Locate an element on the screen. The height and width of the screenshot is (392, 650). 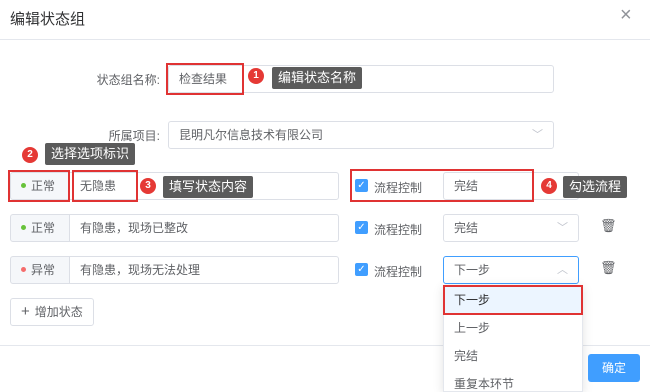
content-input-row-3: 有隐患，现场无法处理 is located at coordinates (204, 270).